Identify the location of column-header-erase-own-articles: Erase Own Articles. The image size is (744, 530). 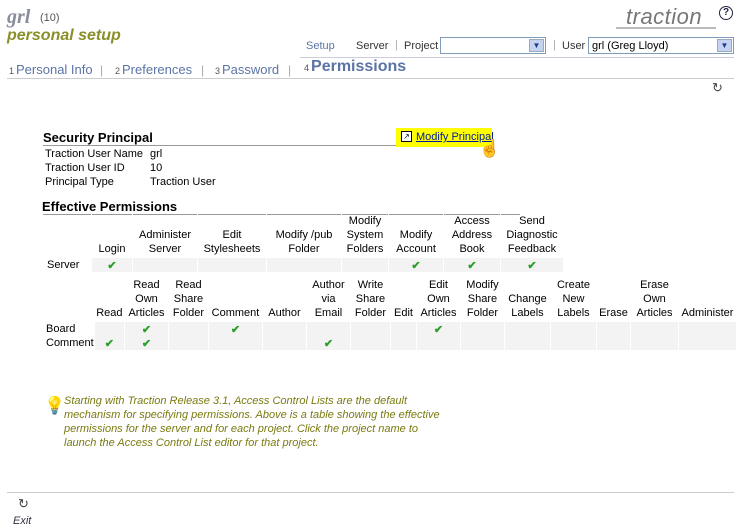
(654, 299).